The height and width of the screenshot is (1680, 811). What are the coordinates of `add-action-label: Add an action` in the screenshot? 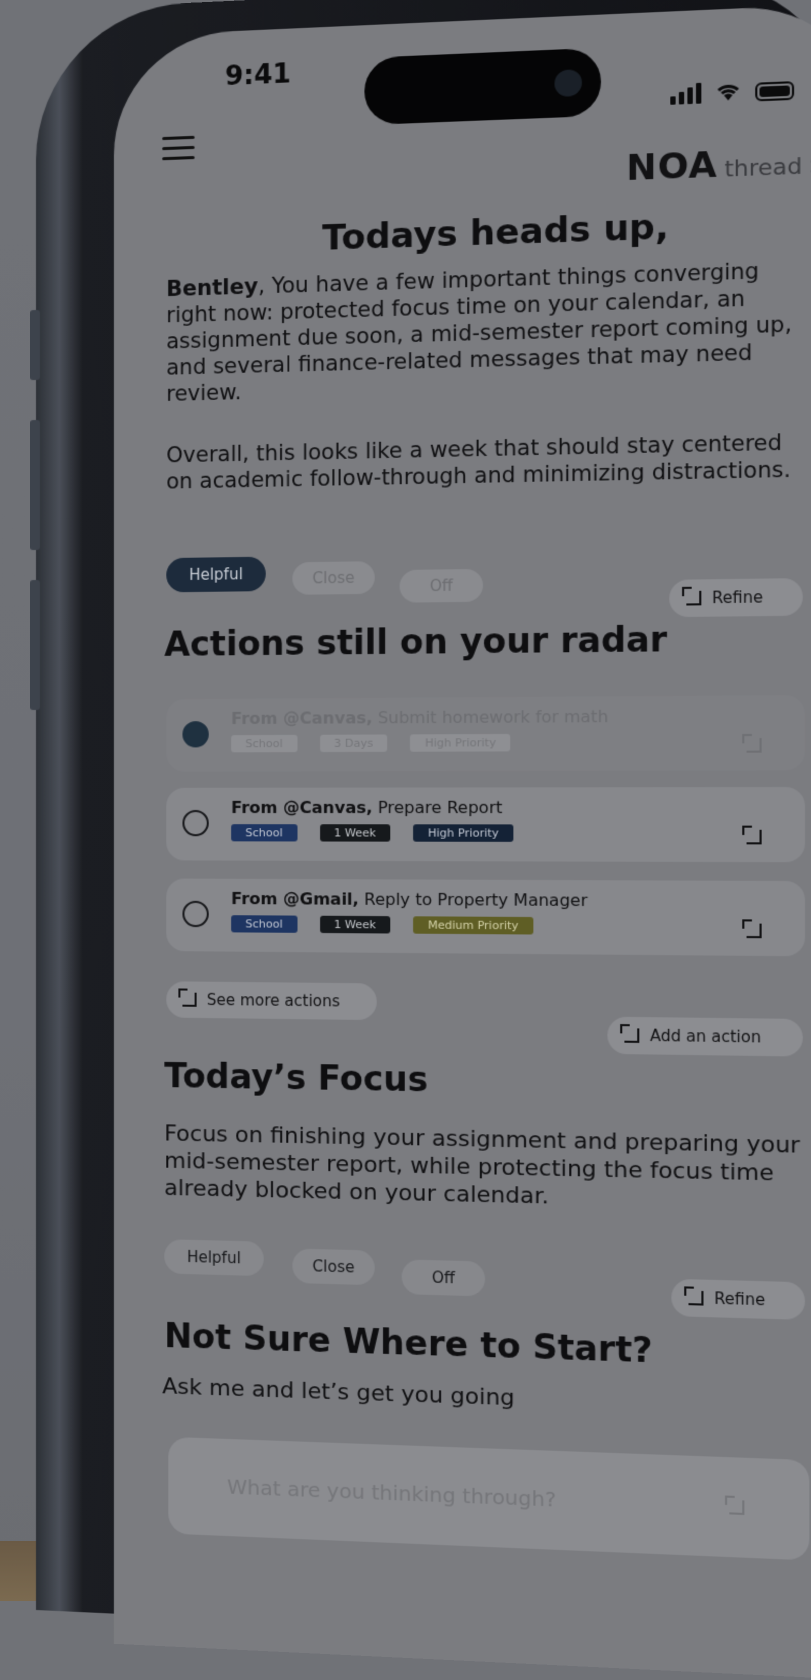 It's located at (705, 1036).